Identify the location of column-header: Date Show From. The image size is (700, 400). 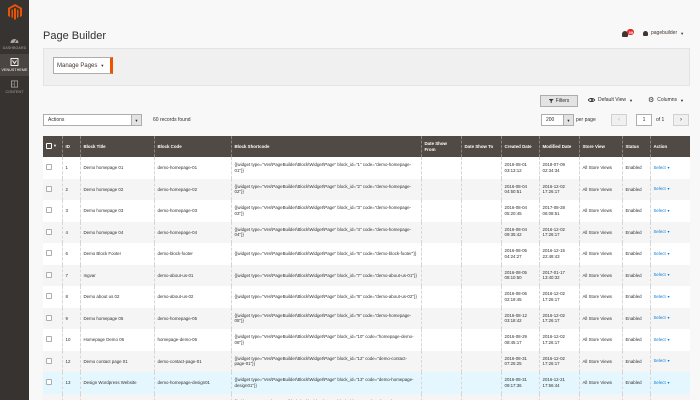
(440, 146).